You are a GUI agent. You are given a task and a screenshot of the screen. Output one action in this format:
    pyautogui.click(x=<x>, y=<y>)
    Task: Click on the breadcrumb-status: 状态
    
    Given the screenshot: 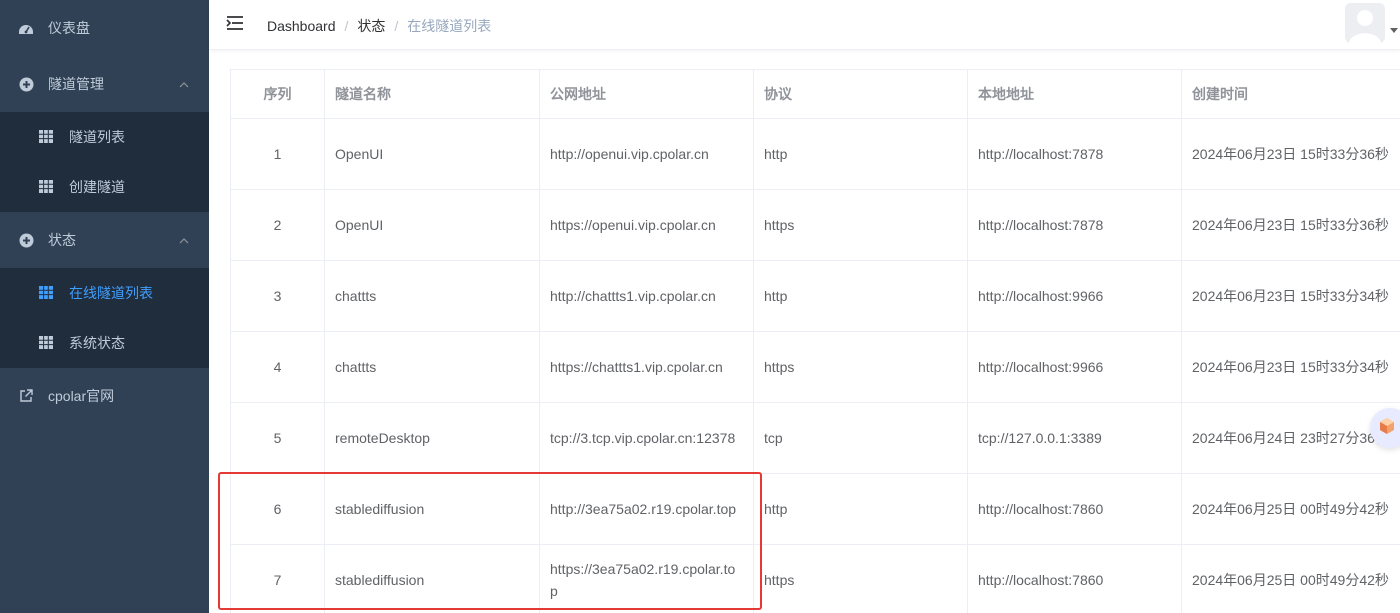 What is the action you would take?
    pyautogui.click(x=371, y=26)
    